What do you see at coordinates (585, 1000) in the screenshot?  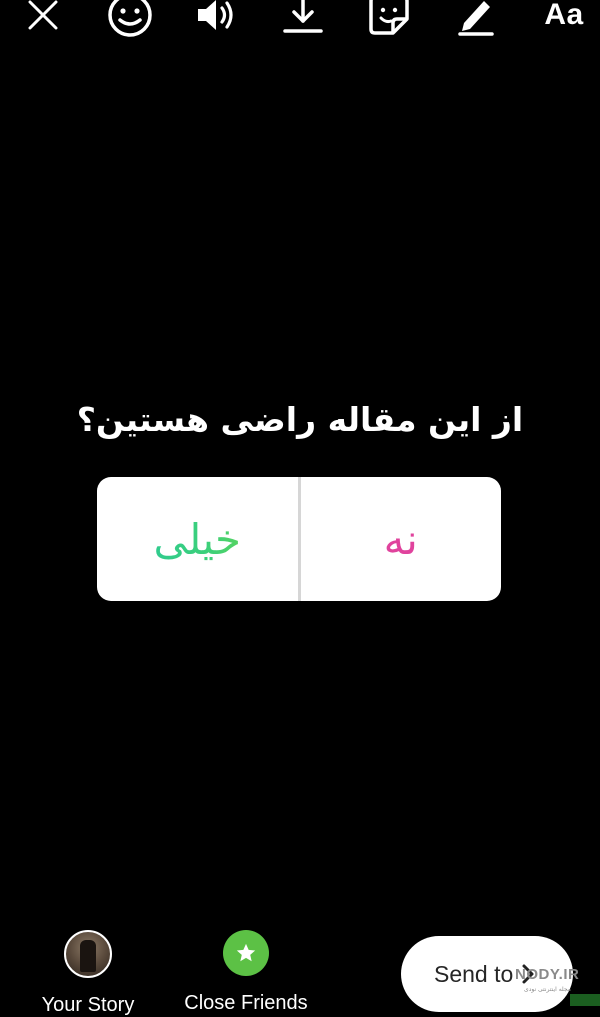 I see `watermark-flag` at bounding box center [585, 1000].